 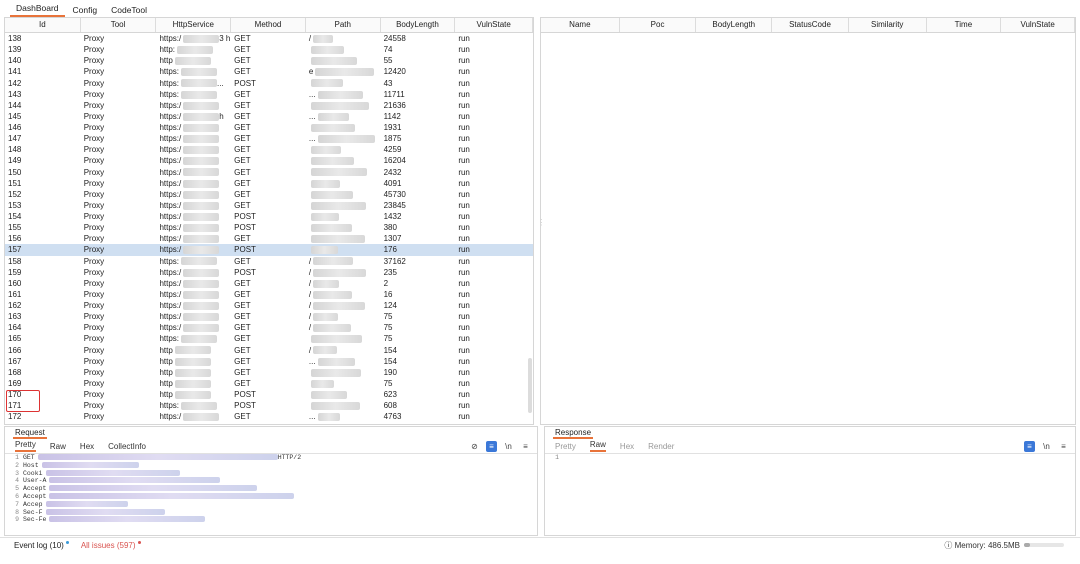 What do you see at coordinates (390, 406) in the screenshot?
I see `row-bodylength: 608` at bounding box center [390, 406].